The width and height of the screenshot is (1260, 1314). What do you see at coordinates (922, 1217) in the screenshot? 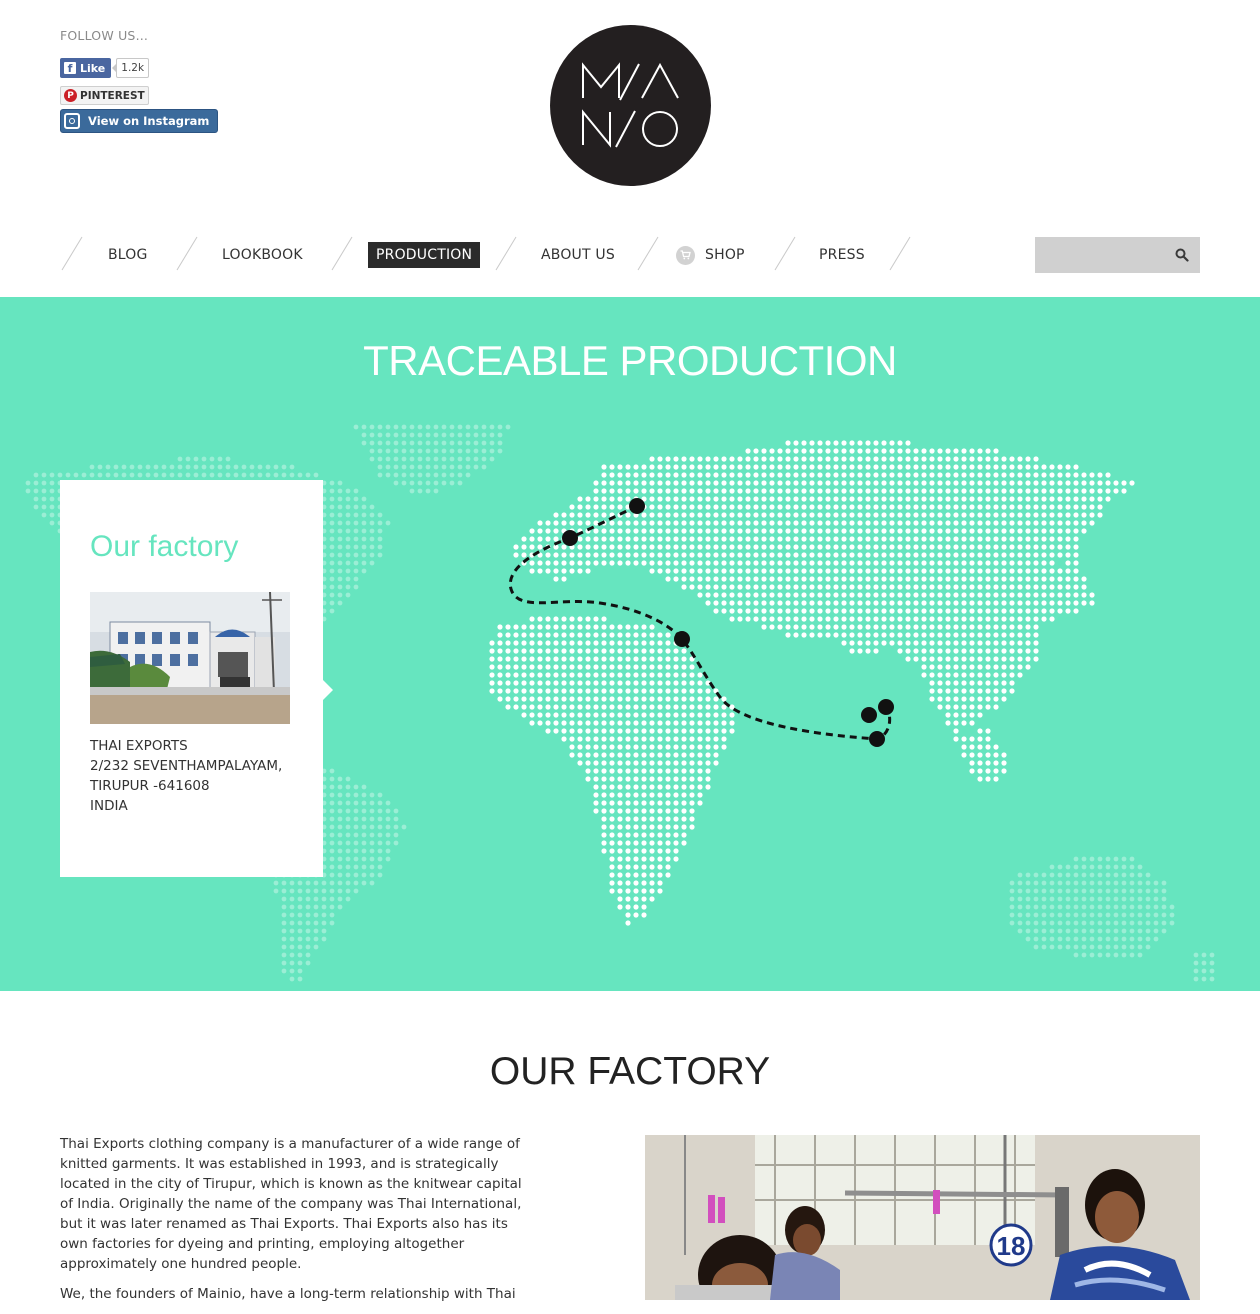
I see `factory-workers-photo: 18` at bounding box center [922, 1217].